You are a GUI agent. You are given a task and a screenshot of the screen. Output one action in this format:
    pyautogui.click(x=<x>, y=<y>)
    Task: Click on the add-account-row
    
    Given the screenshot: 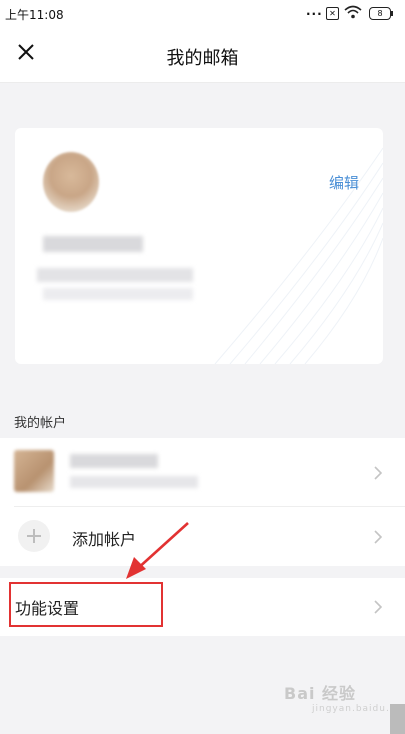 What is the action you would take?
    pyautogui.click(x=202, y=536)
    